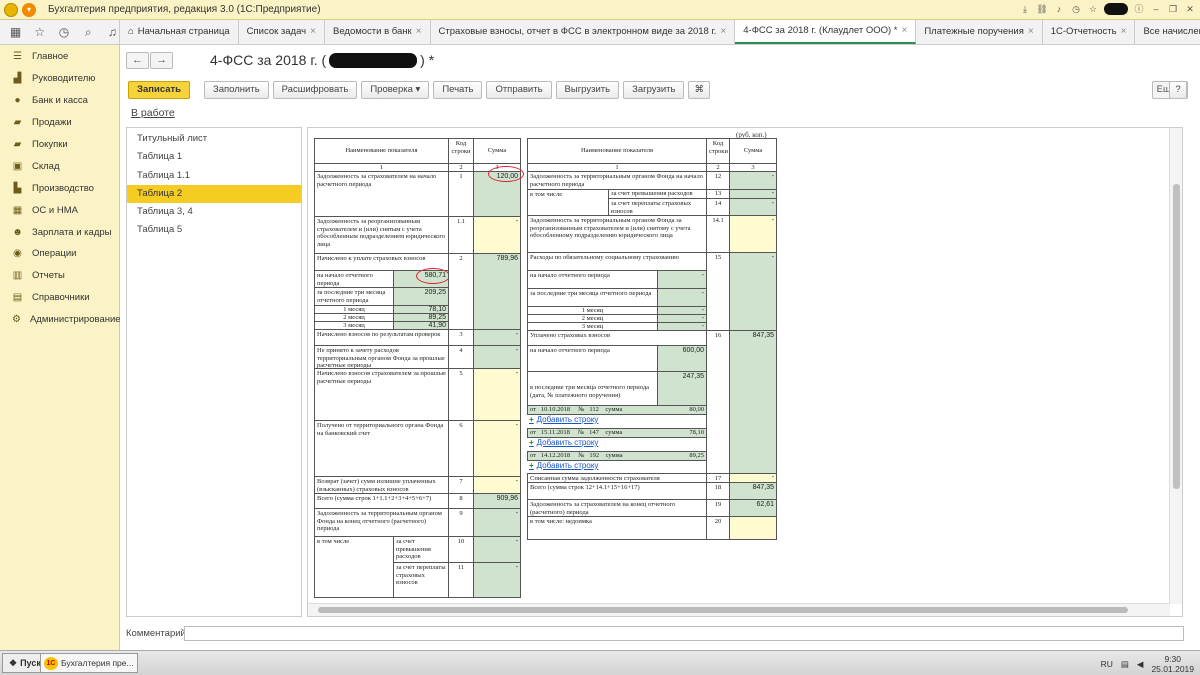  Describe the element at coordinates (63, 32) in the screenshot. I see `history-clock-icon: ◷` at that location.